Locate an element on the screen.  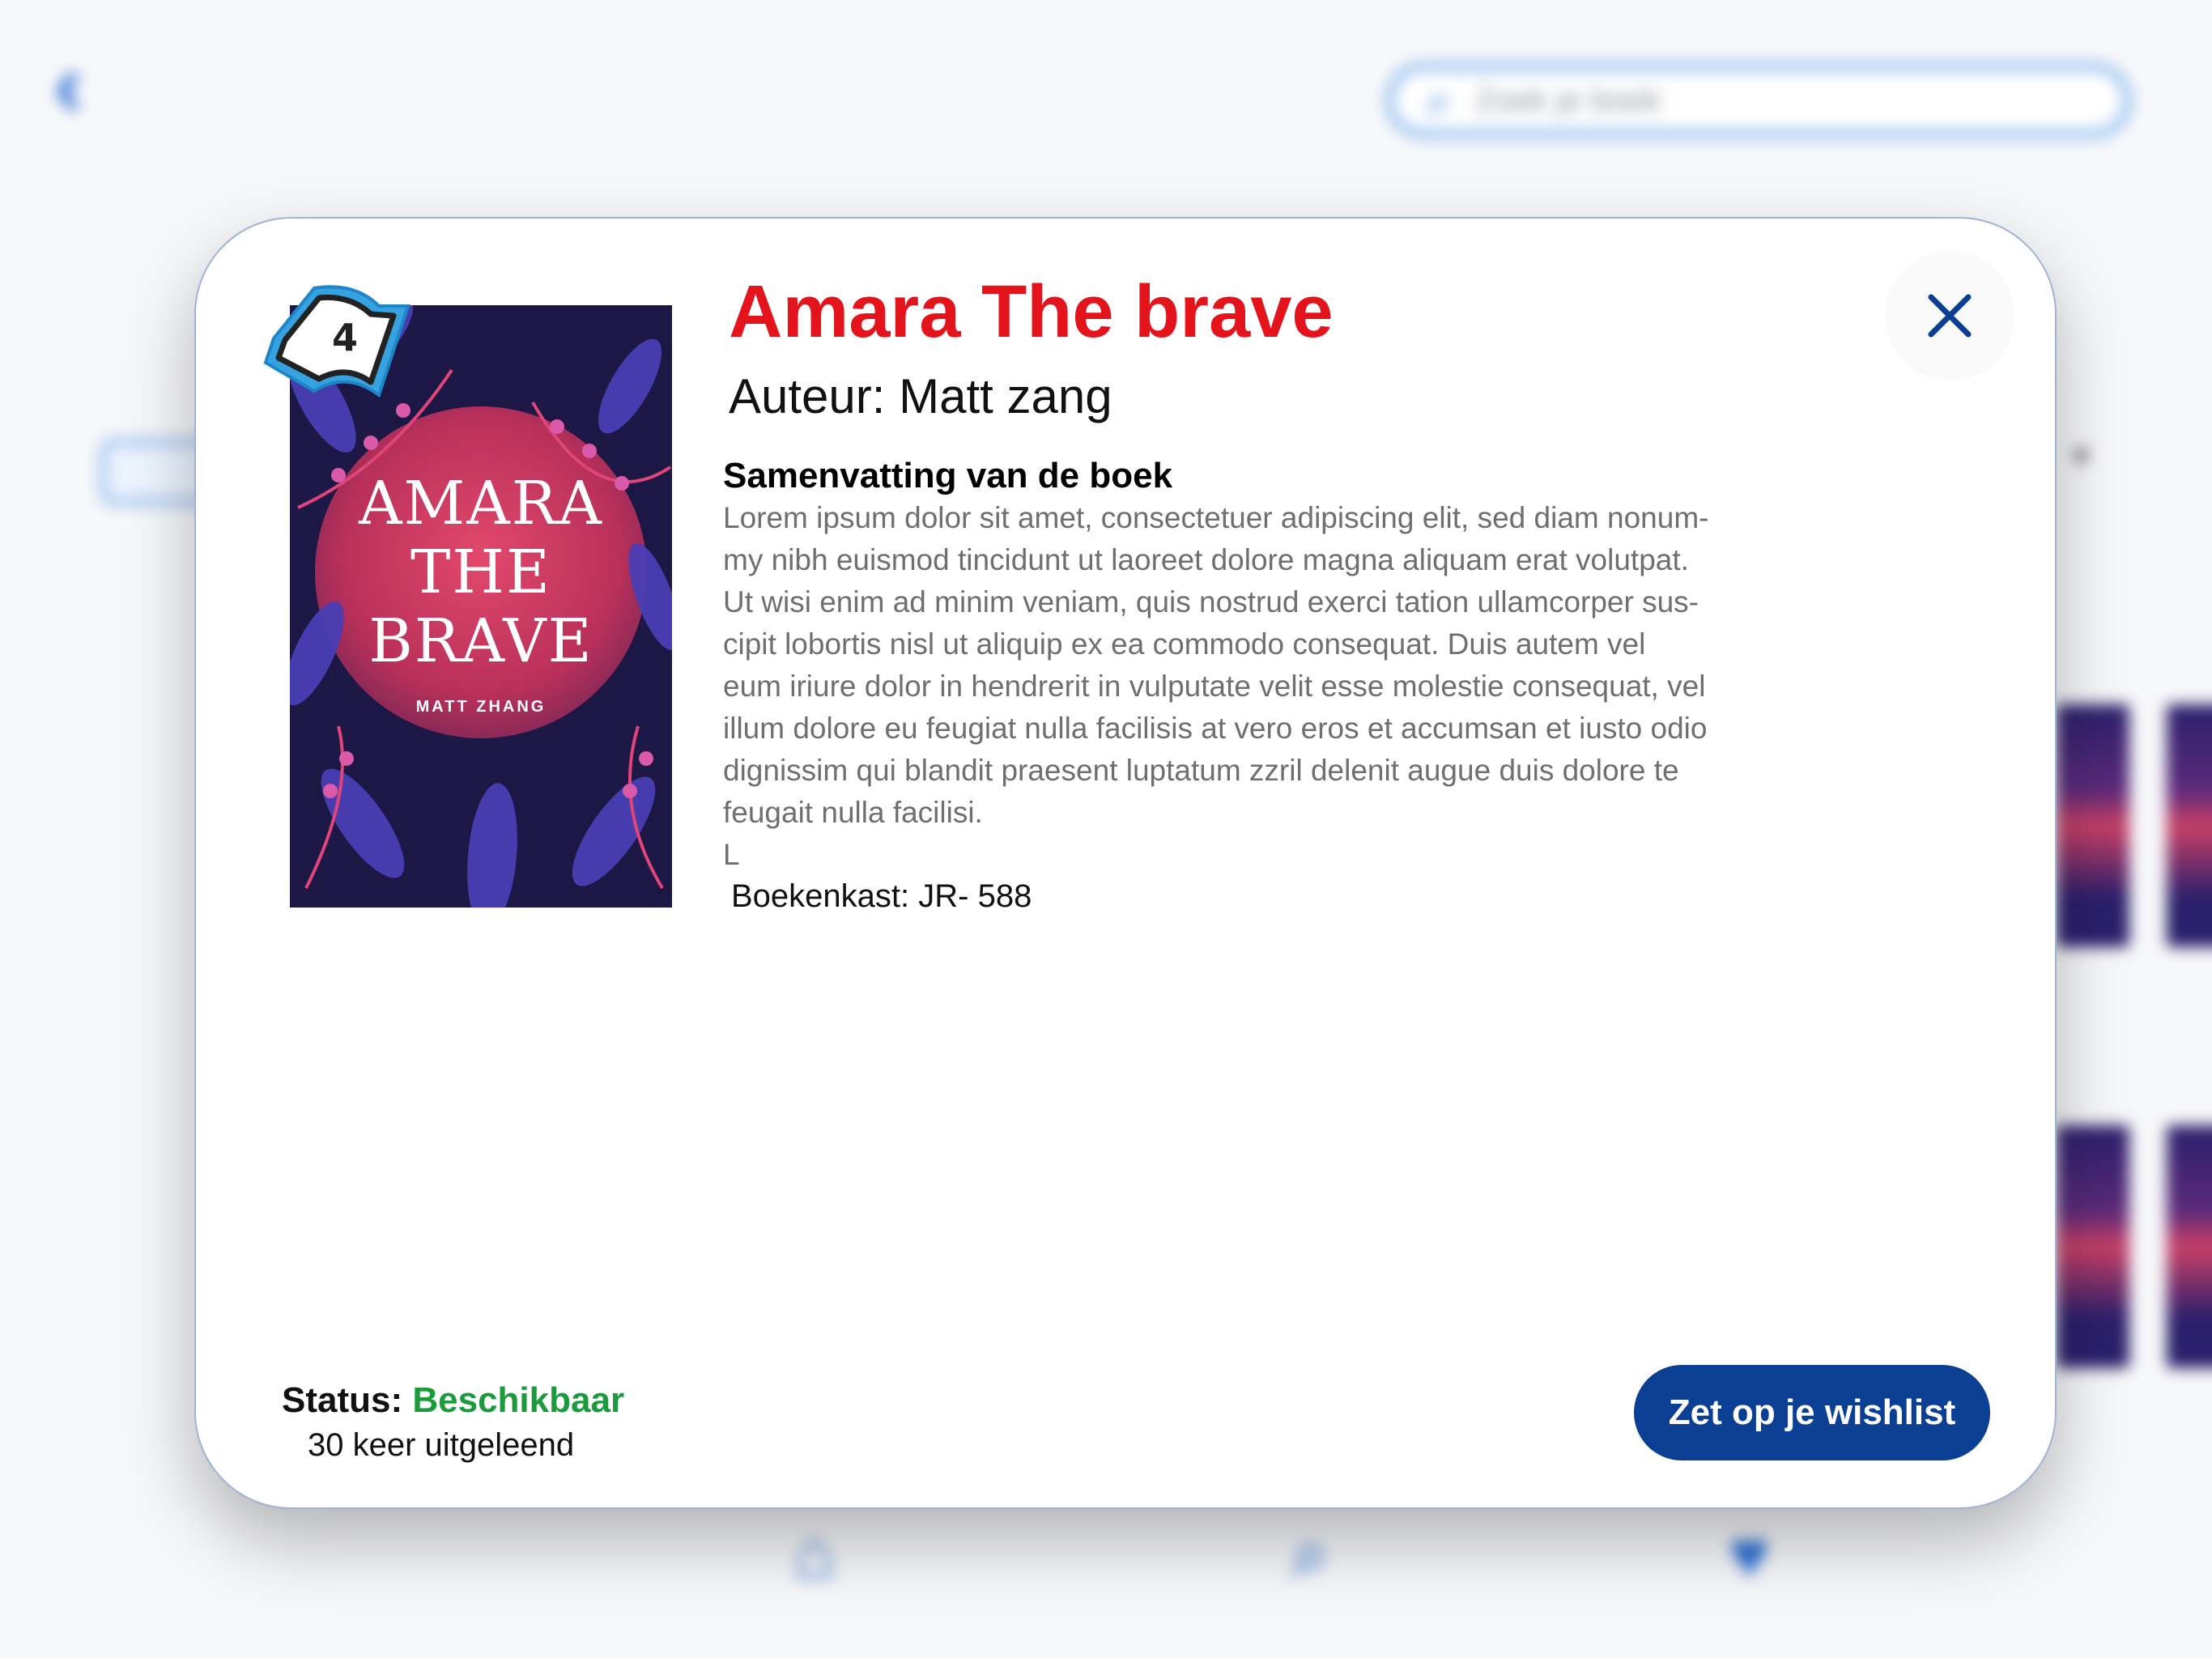
nav-heart-icon: ♥ is located at coordinates (1748, 1554).